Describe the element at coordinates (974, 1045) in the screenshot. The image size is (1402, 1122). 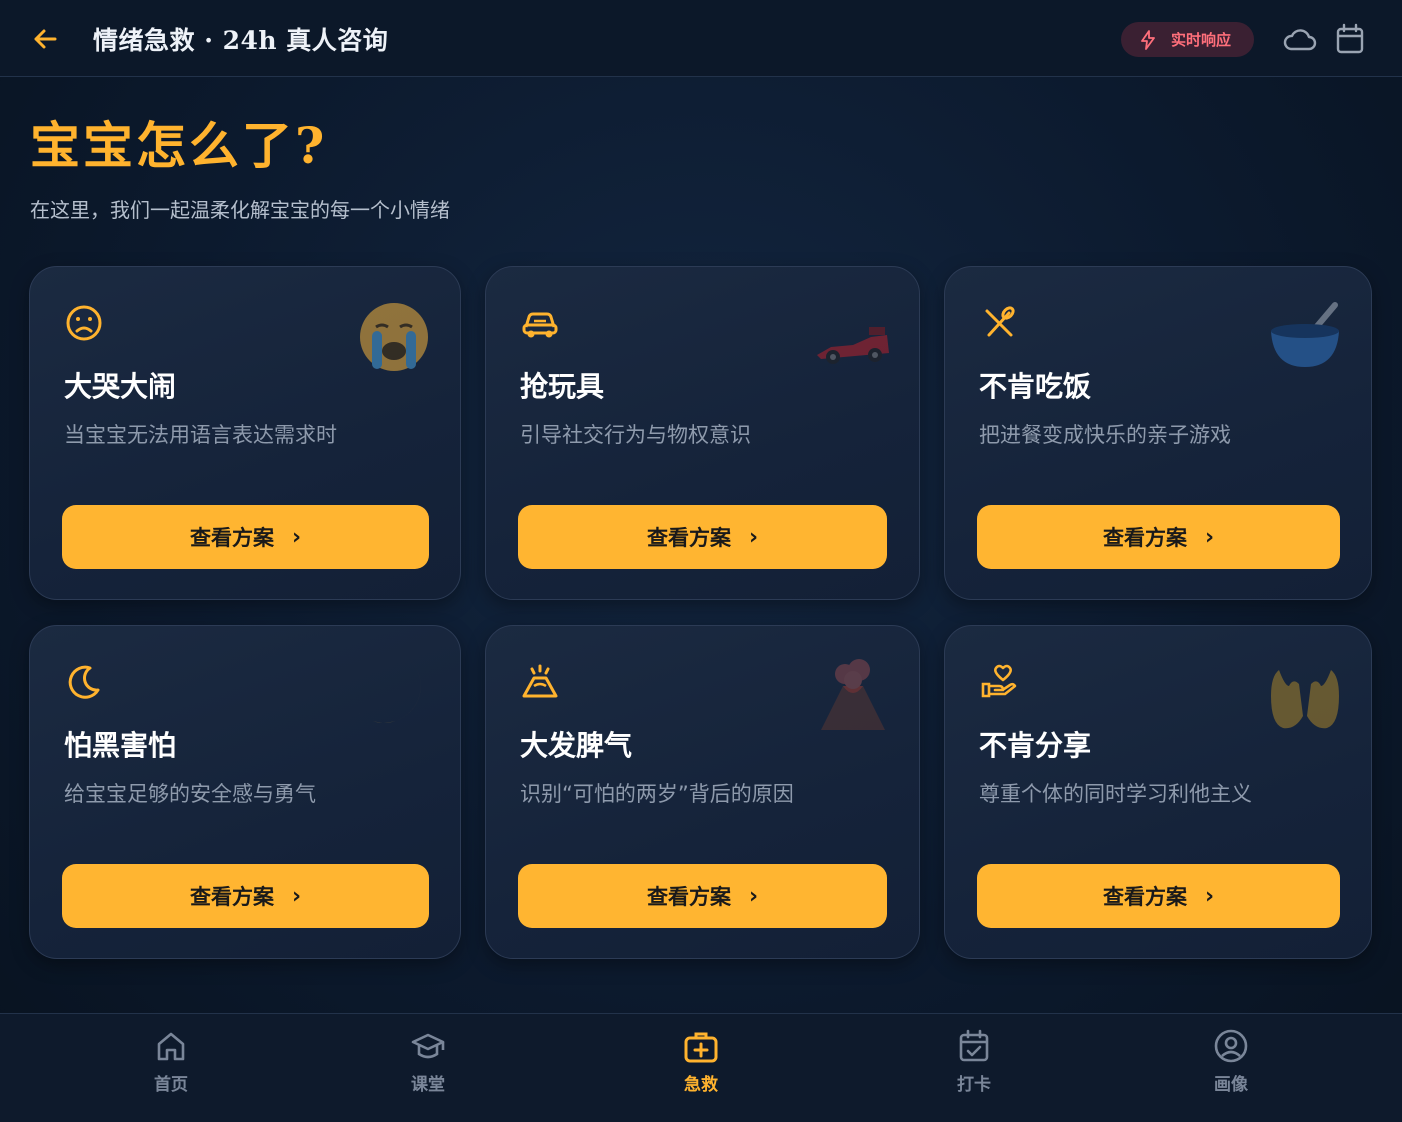
I see `calendar-check-icon` at that location.